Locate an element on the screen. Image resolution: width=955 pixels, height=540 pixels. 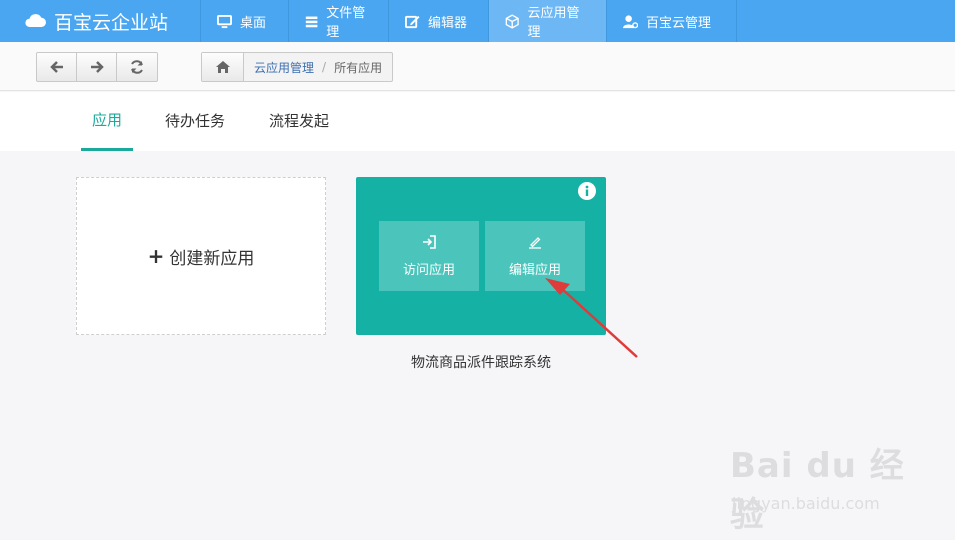
edit-icon is located at coordinates (412, 21).